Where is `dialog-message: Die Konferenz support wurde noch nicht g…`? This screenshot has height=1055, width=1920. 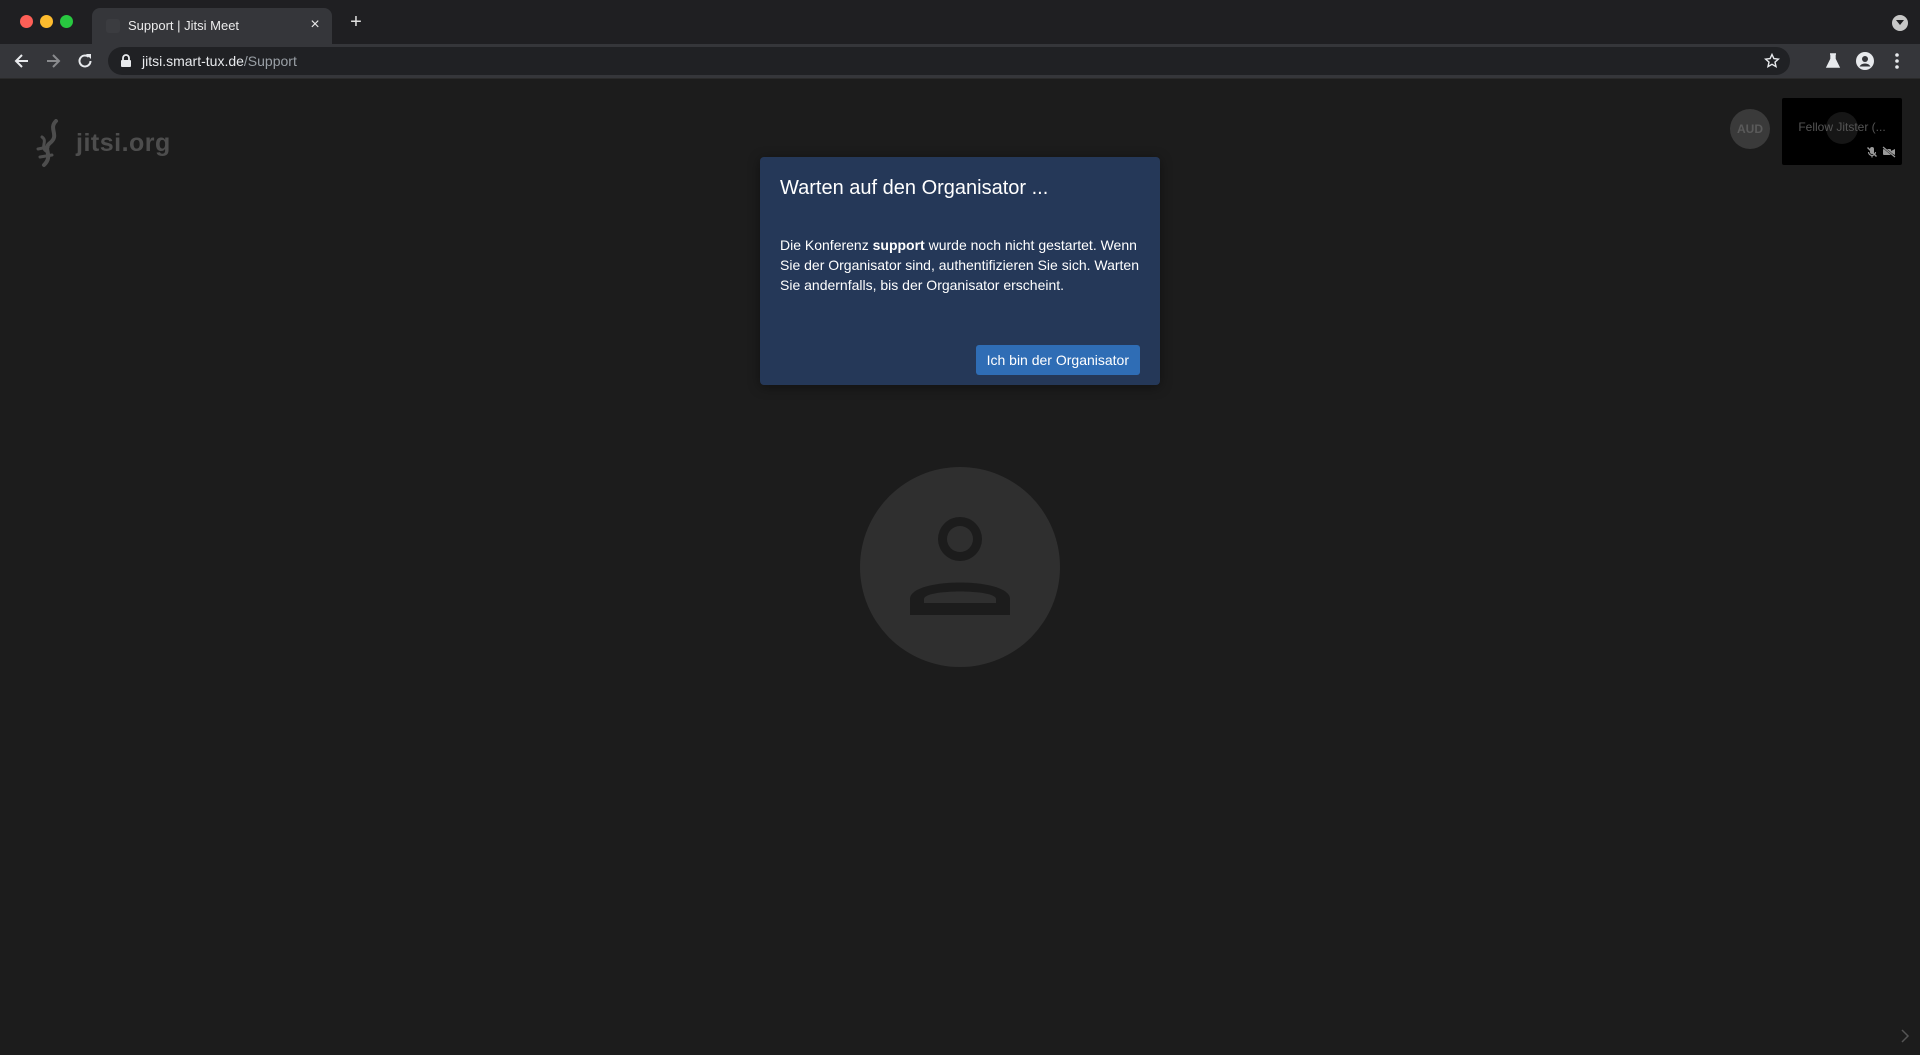 dialog-message: Die Konferenz support wurde noch nicht g… is located at coordinates (960, 265).